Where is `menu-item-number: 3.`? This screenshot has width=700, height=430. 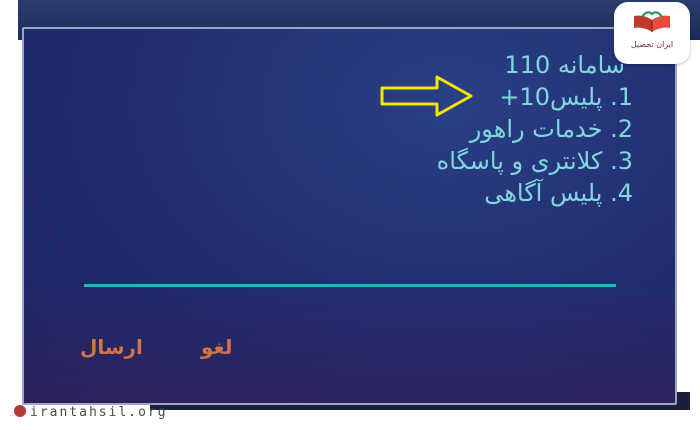 menu-item-number: 3. is located at coordinates (621, 161).